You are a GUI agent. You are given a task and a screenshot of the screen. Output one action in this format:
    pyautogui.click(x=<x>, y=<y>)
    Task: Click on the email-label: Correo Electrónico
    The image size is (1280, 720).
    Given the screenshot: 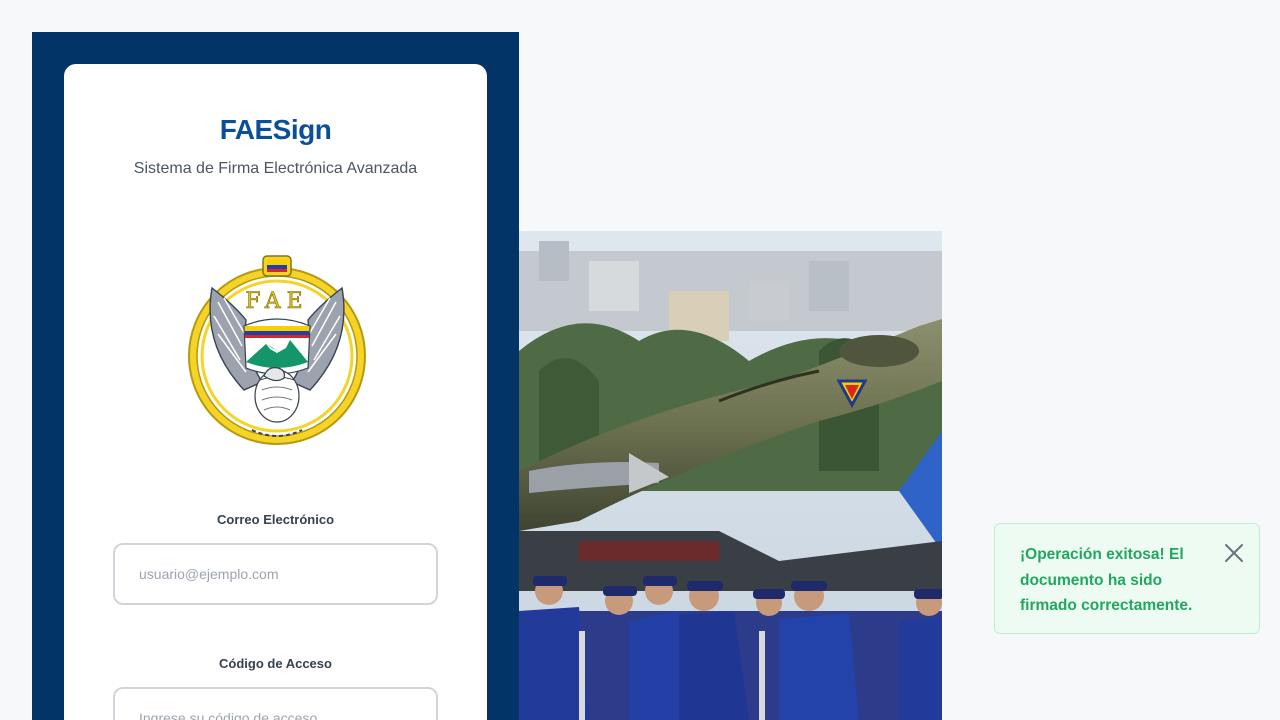 What is the action you would take?
    pyautogui.click(x=275, y=519)
    